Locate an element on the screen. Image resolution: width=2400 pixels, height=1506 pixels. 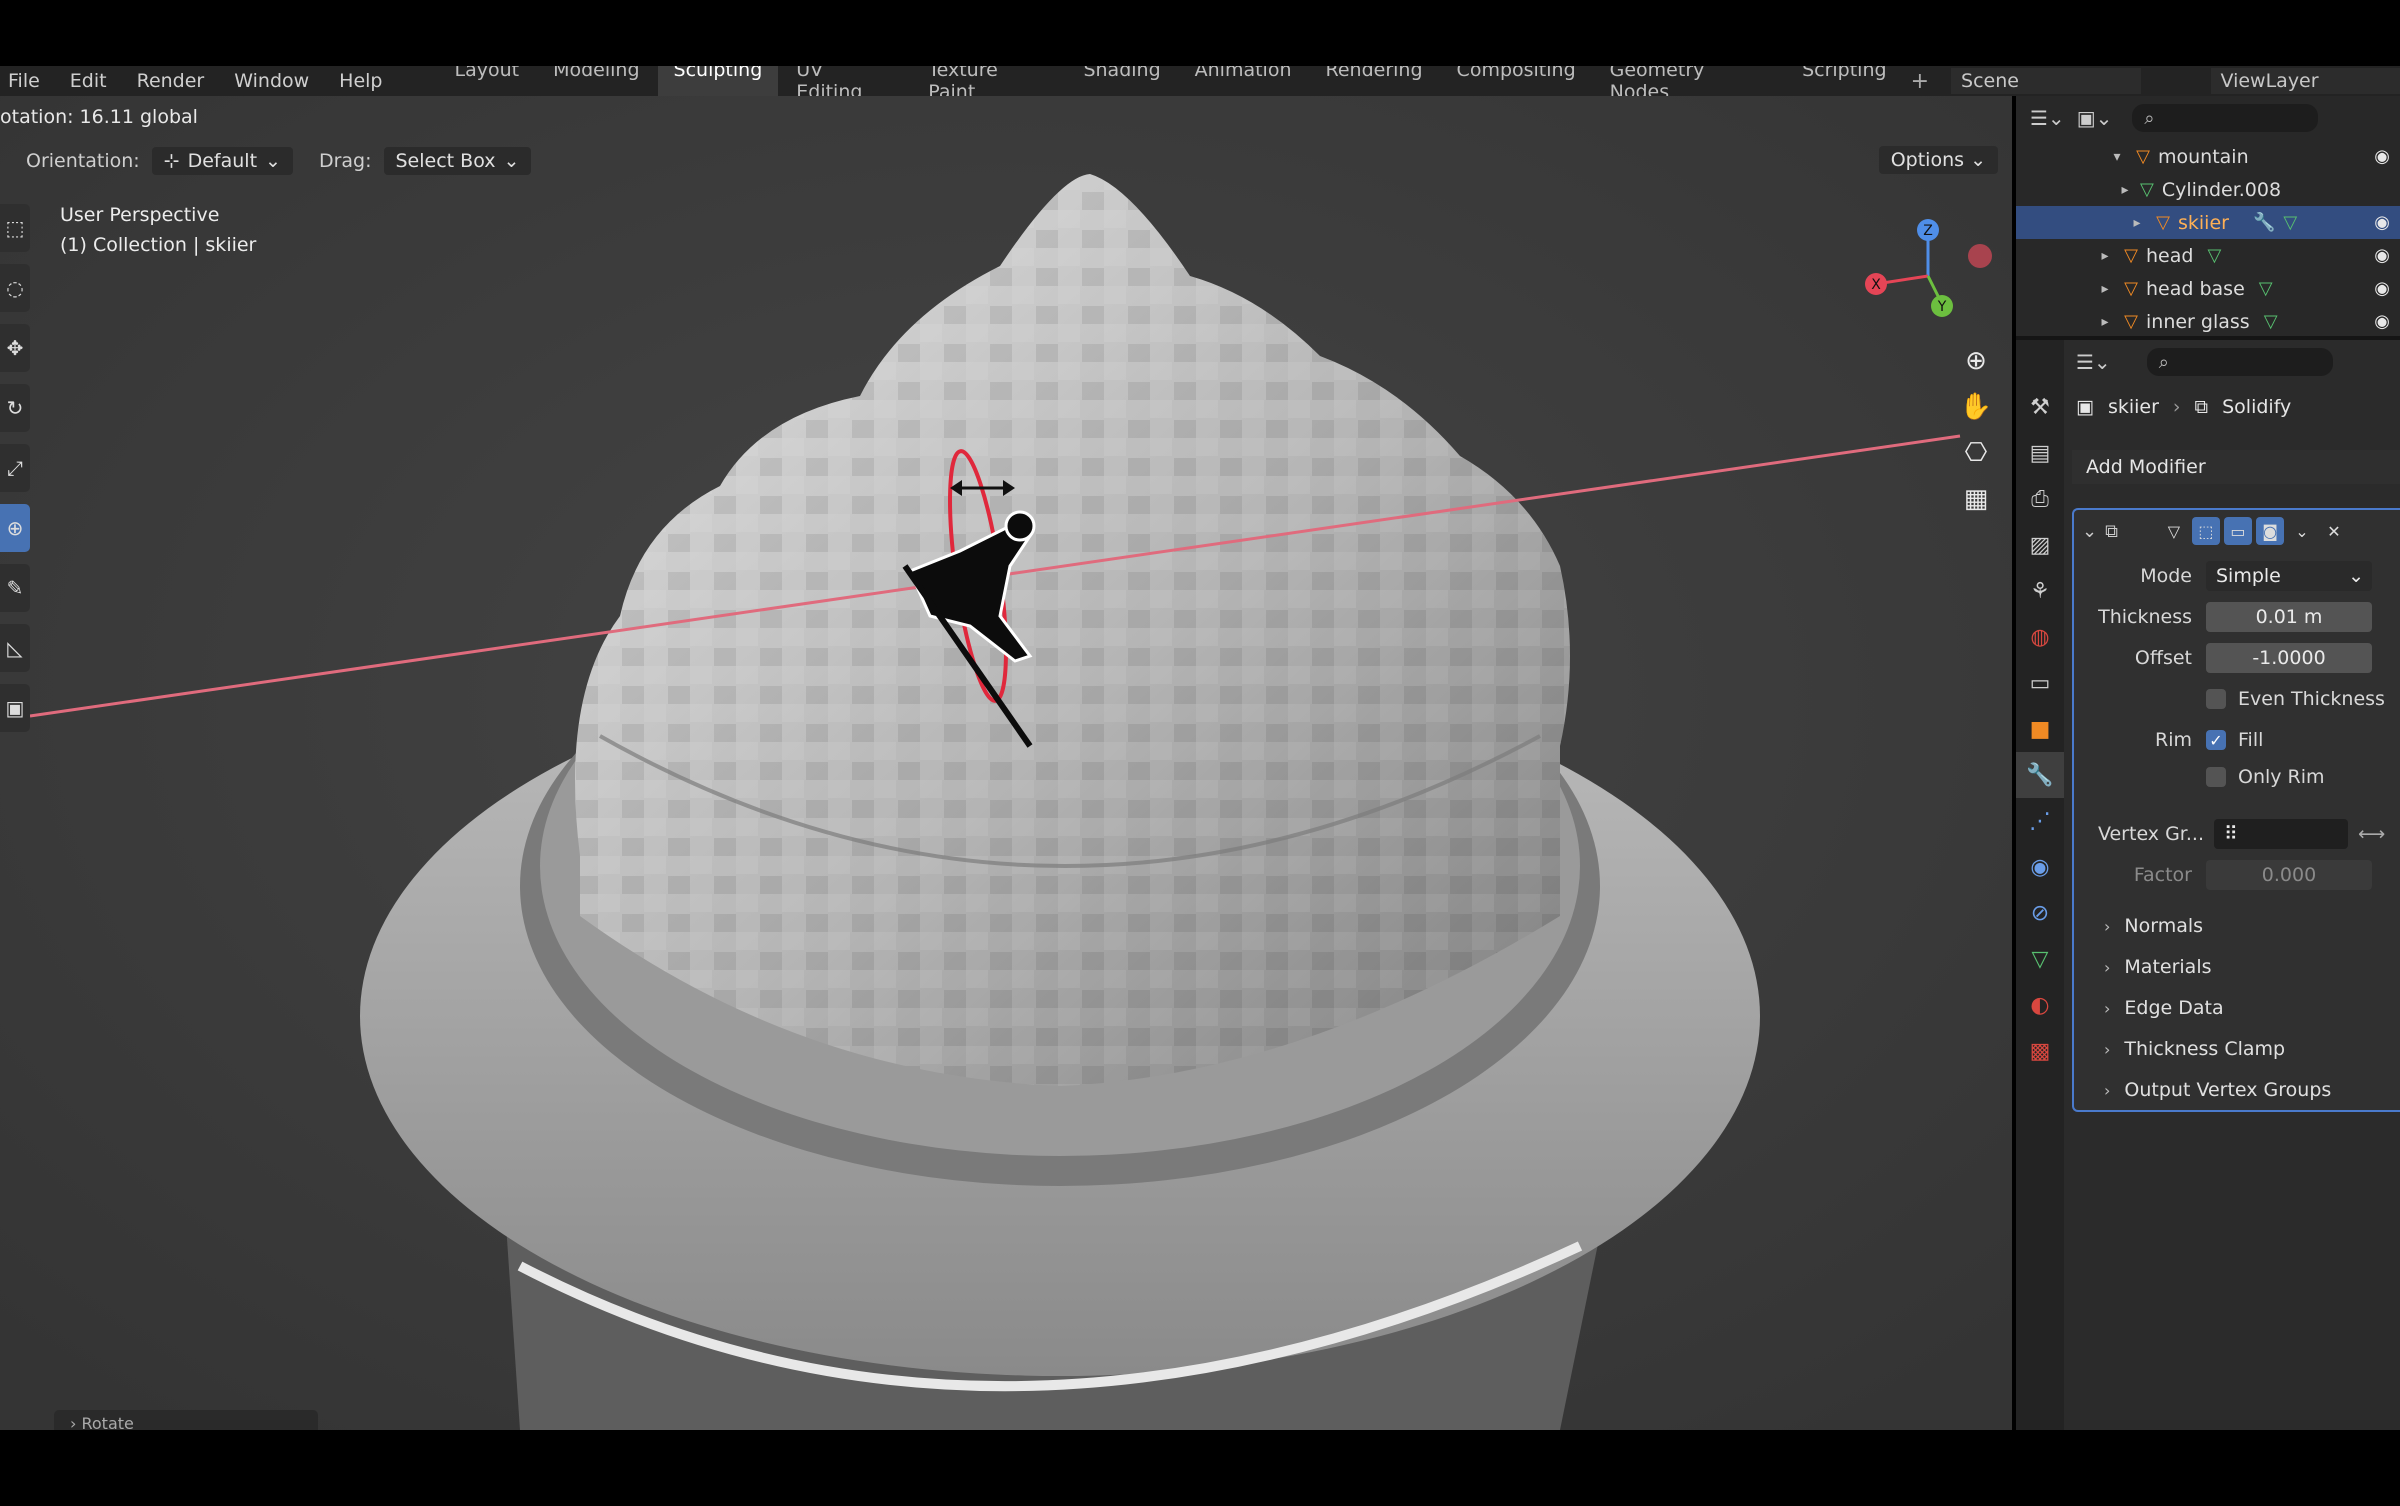
subpanel-materials: › Materials is located at coordinates (2158, 967).